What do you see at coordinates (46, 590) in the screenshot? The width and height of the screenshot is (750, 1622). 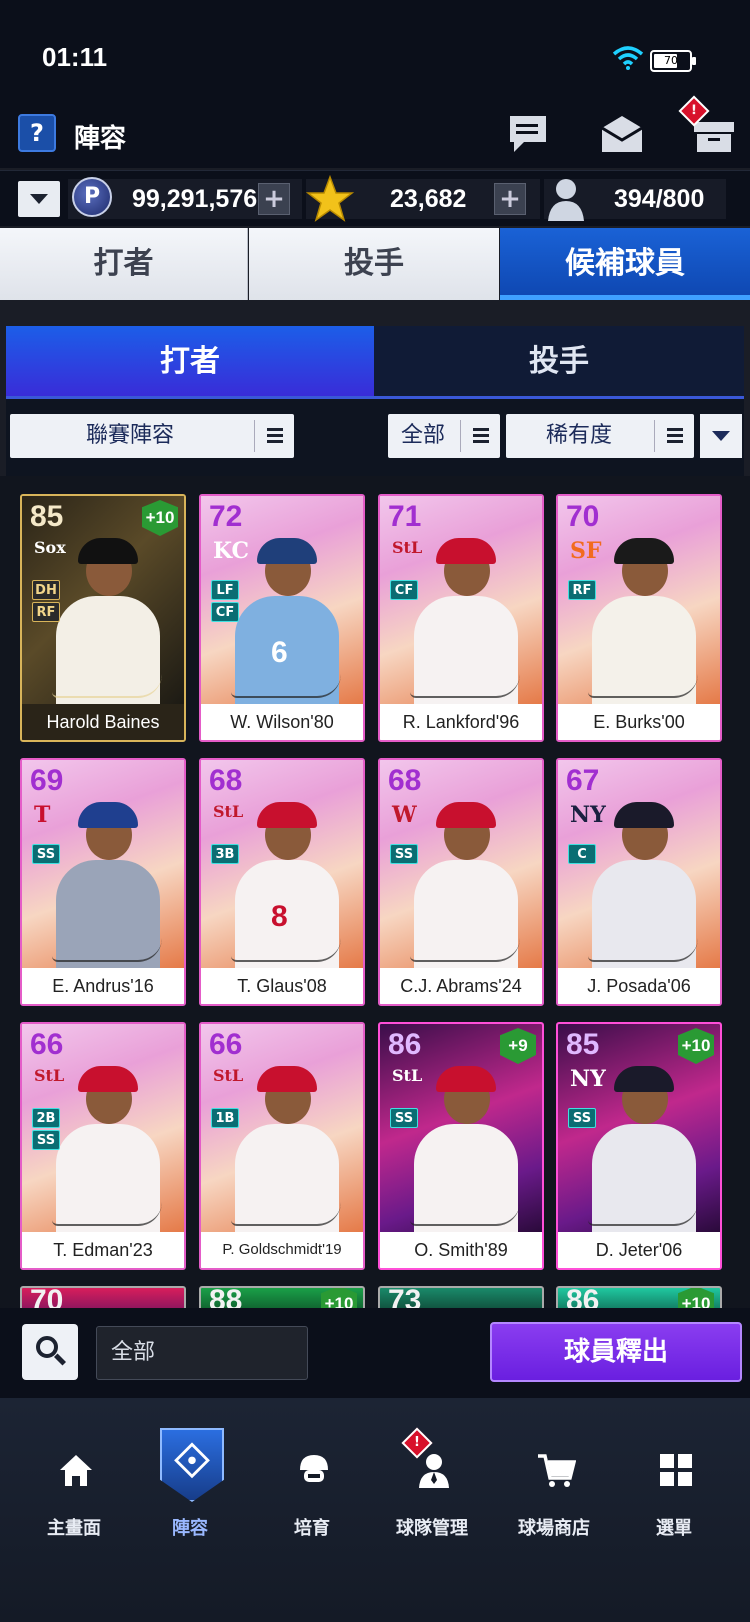 I see `position-badge: DH` at bounding box center [46, 590].